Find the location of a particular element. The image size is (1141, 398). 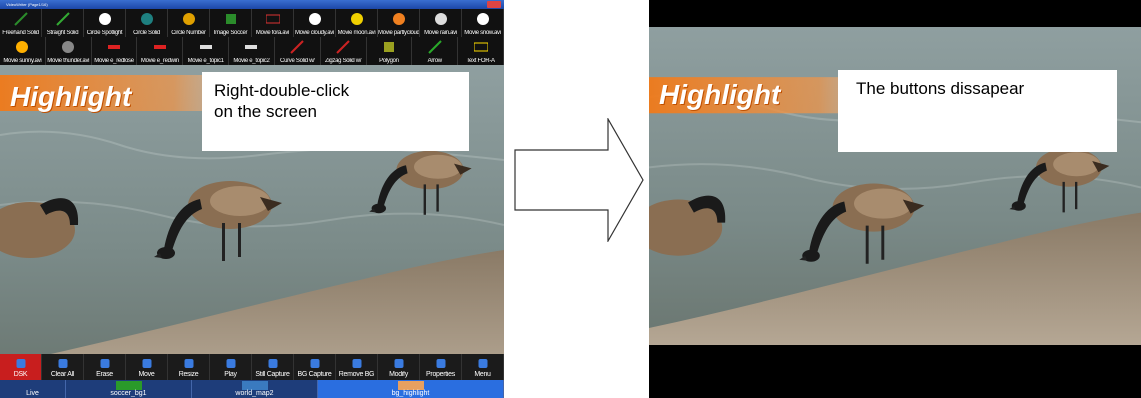

toolbar-button: Movie e_topic1 is located at coordinates (206, 51).